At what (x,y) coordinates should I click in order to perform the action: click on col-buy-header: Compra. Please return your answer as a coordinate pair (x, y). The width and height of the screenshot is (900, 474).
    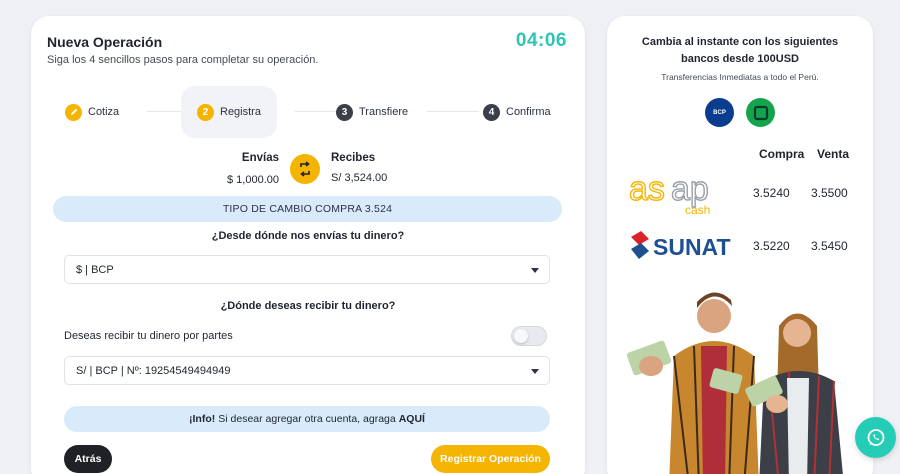
    Looking at the image, I should click on (782, 154).